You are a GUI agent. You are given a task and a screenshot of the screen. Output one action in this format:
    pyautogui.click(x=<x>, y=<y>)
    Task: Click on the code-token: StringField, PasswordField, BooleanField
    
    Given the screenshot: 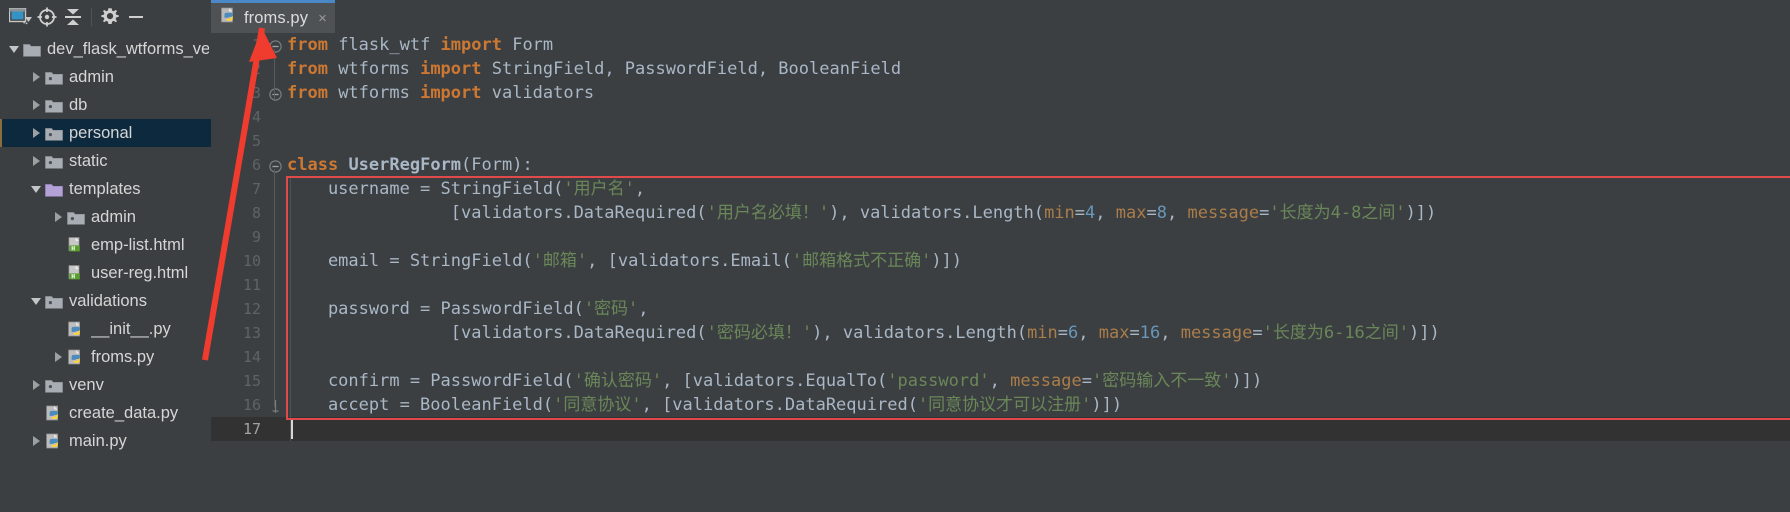 What is the action you would take?
    pyautogui.click(x=691, y=69)
    